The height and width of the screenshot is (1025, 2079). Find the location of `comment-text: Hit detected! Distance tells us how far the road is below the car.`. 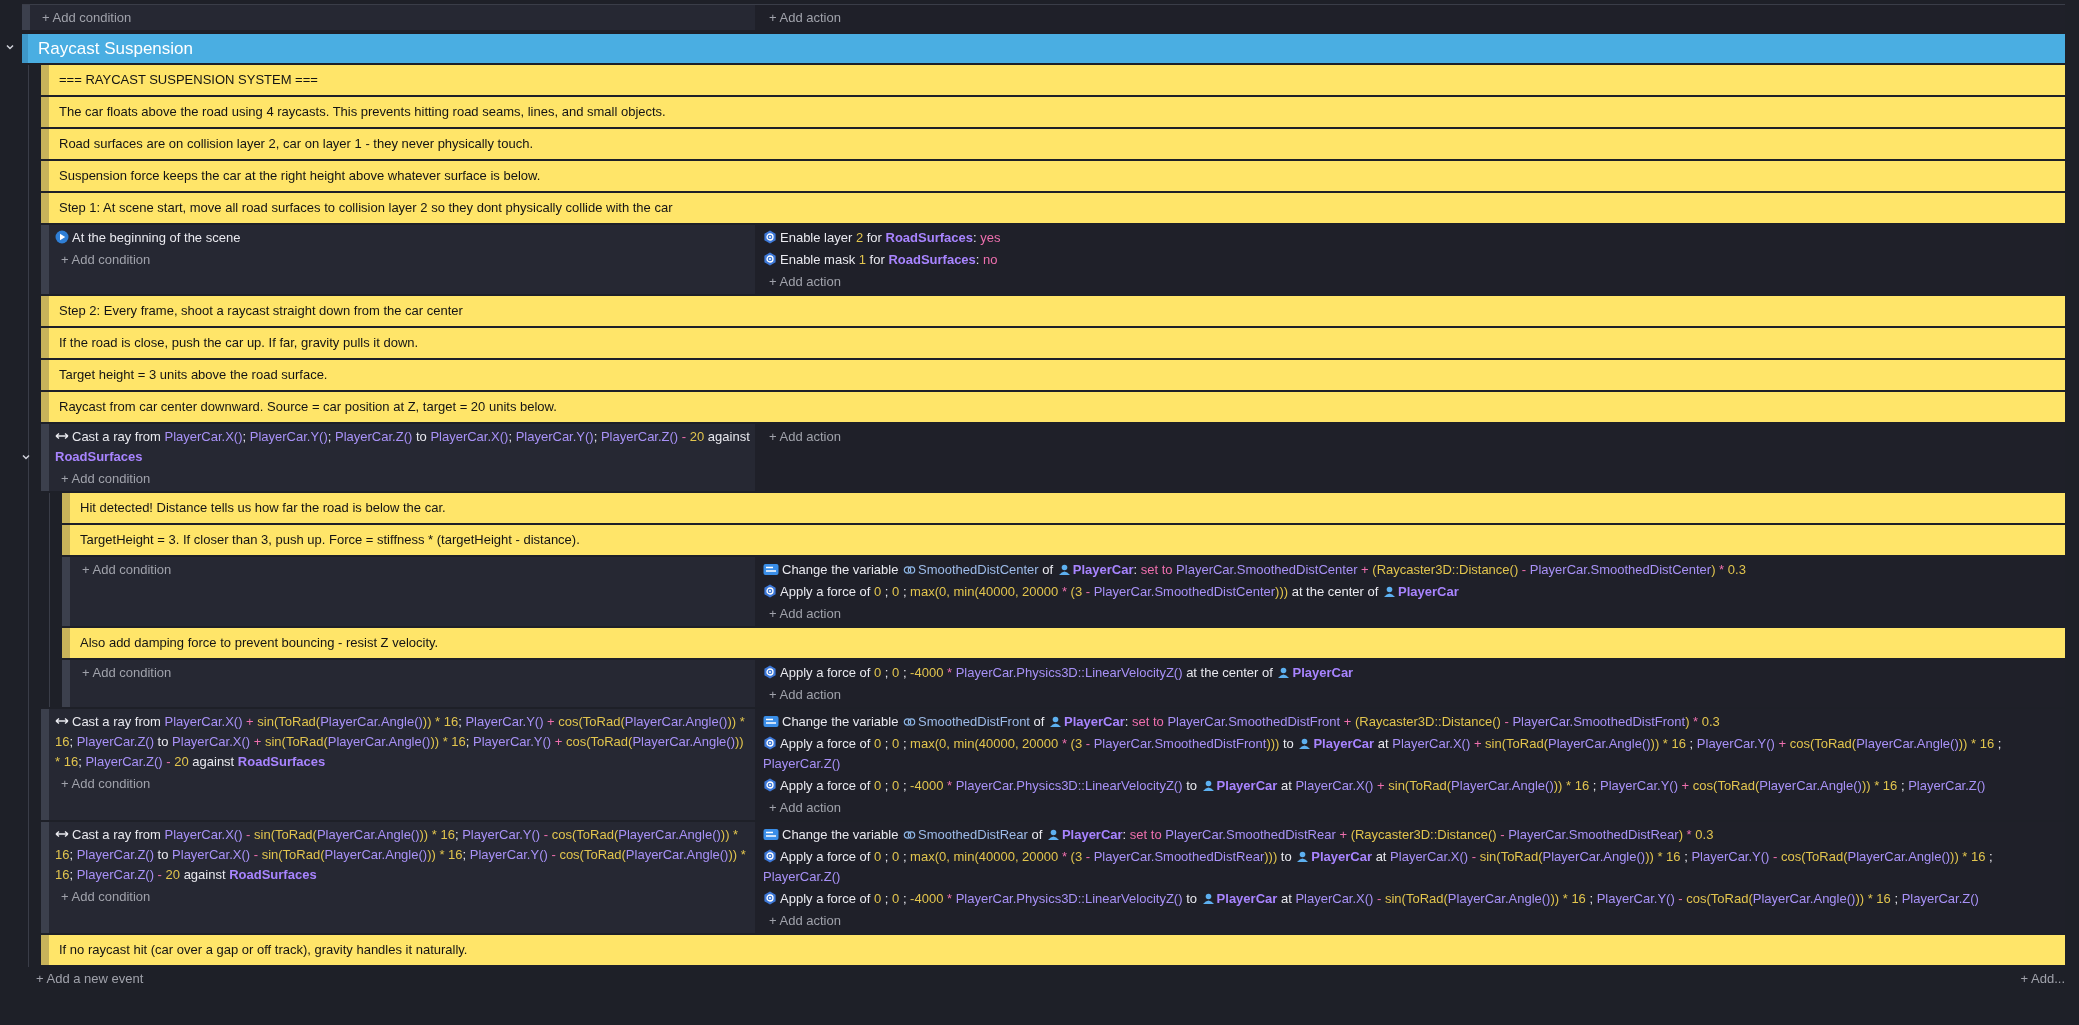

comment-text: Hit detected! Distance tells us how far the road is below the car. is located at coordinates (263, 507).